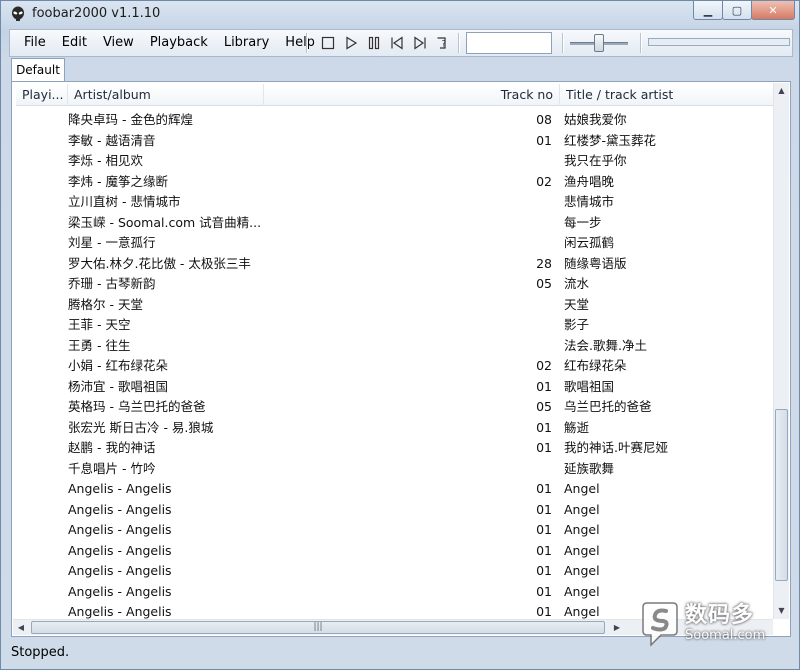 The width and height of the screenshot is (800, 670). What do you see at coordinates (708, 10) in the screenshot?
I see `minimize-button: ▁` at bounding box center [708, 10].